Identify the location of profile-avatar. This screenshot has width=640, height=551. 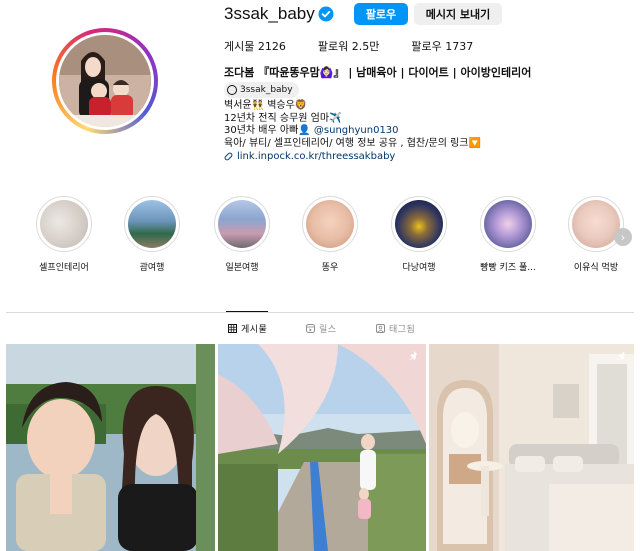
(105, 81).